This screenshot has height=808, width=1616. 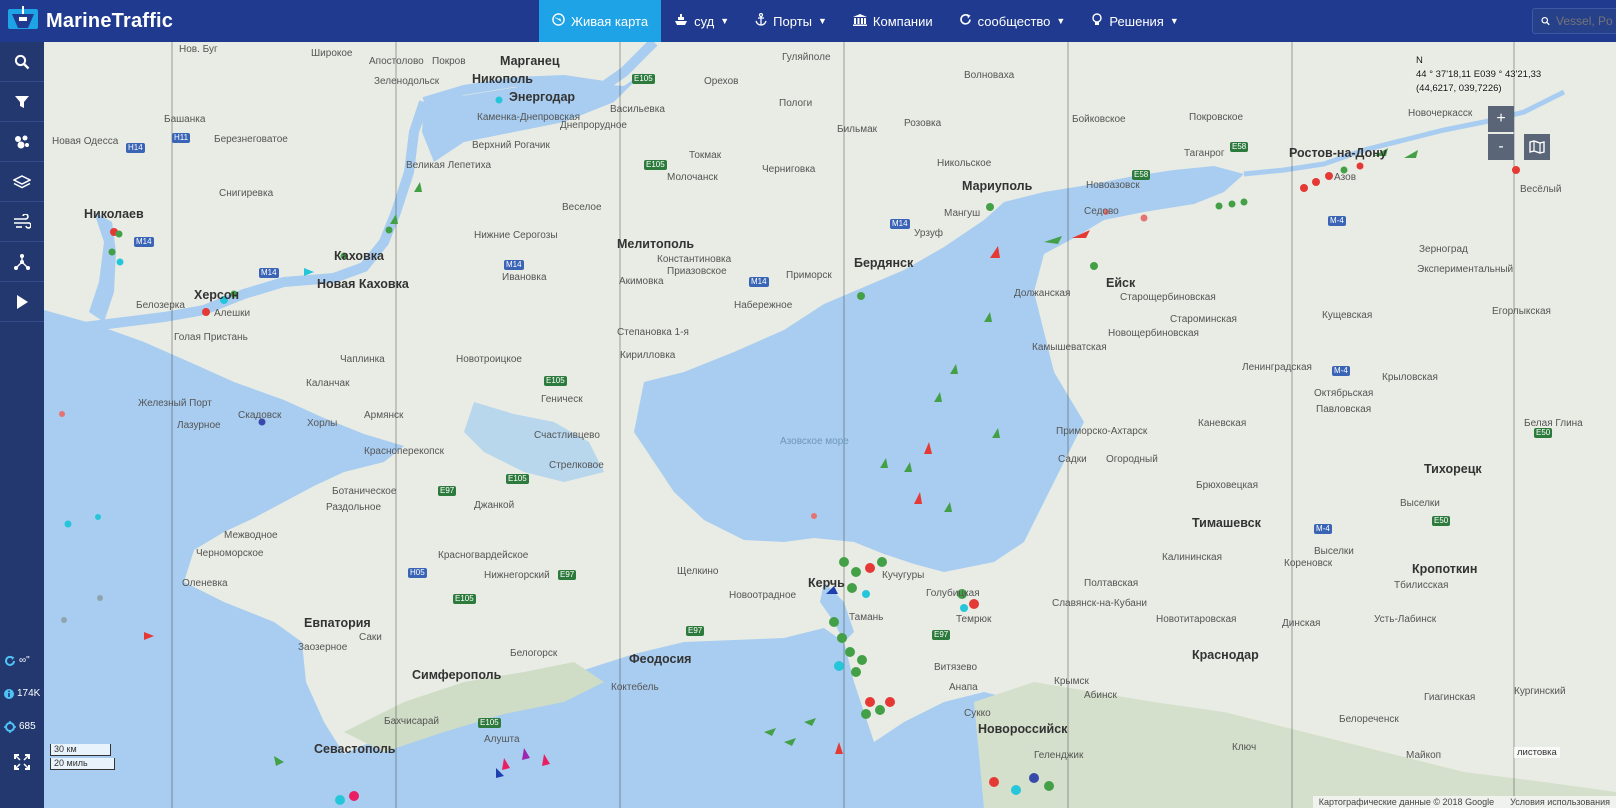 I want to click on map-icon, so click(x=1537, y=147).